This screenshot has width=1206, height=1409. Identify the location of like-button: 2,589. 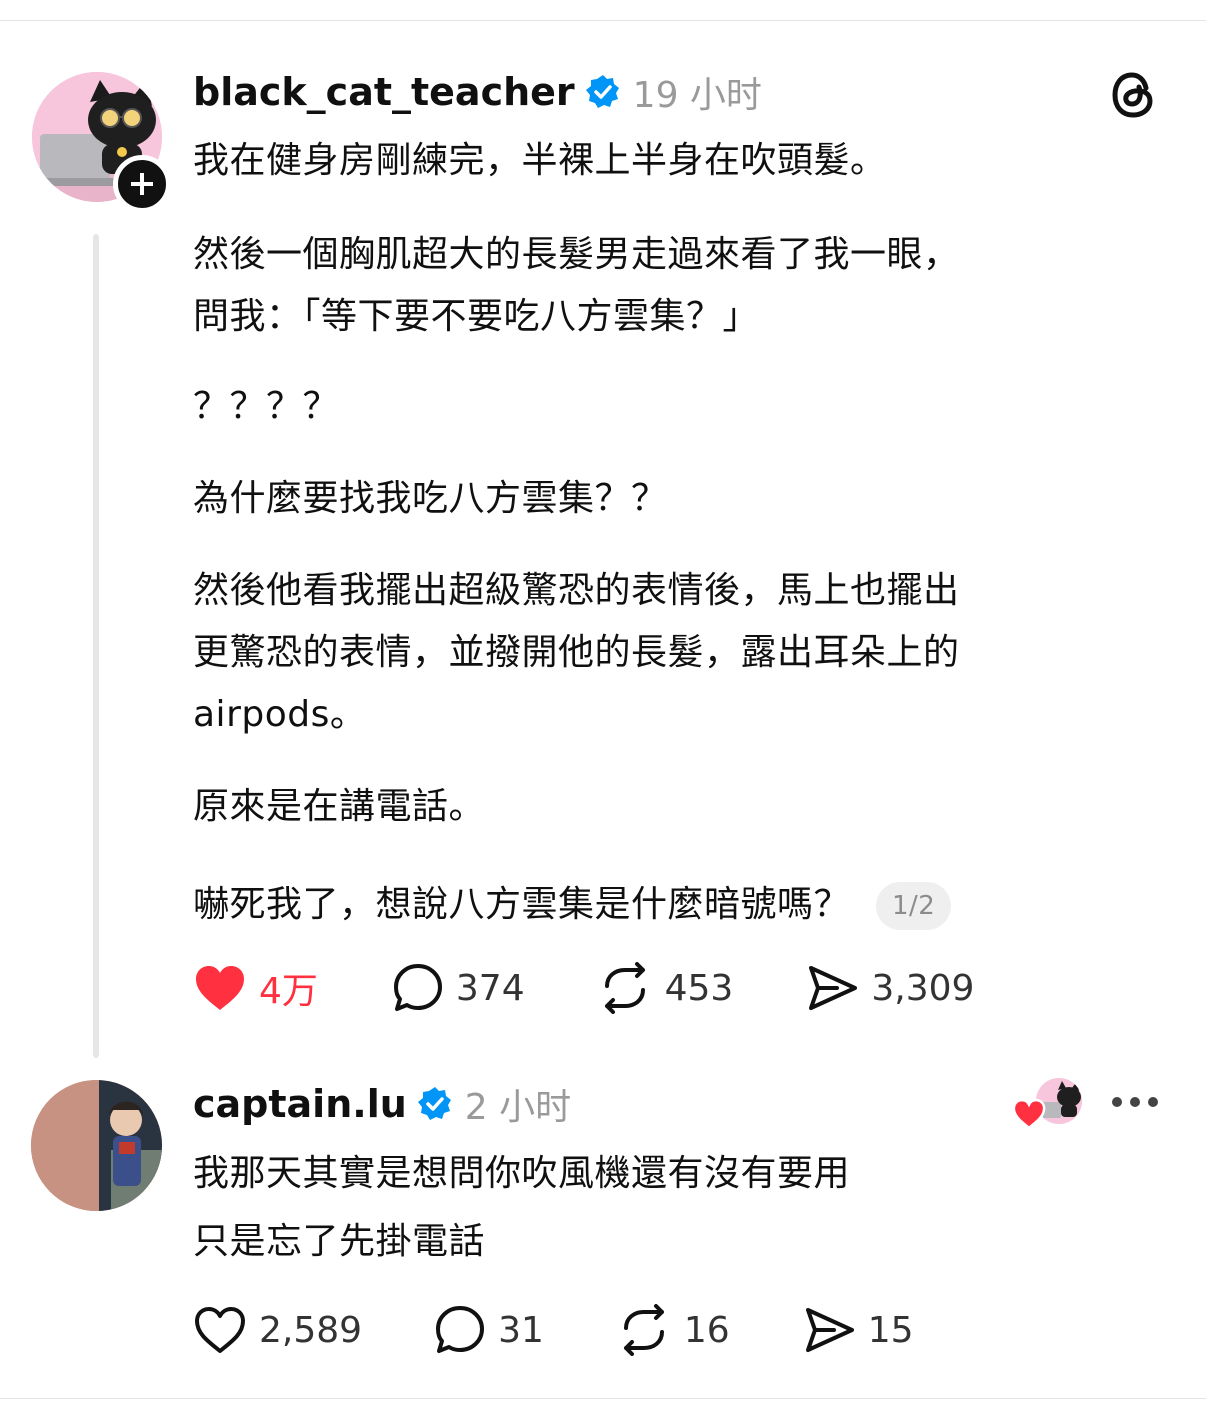
(277, 1330).